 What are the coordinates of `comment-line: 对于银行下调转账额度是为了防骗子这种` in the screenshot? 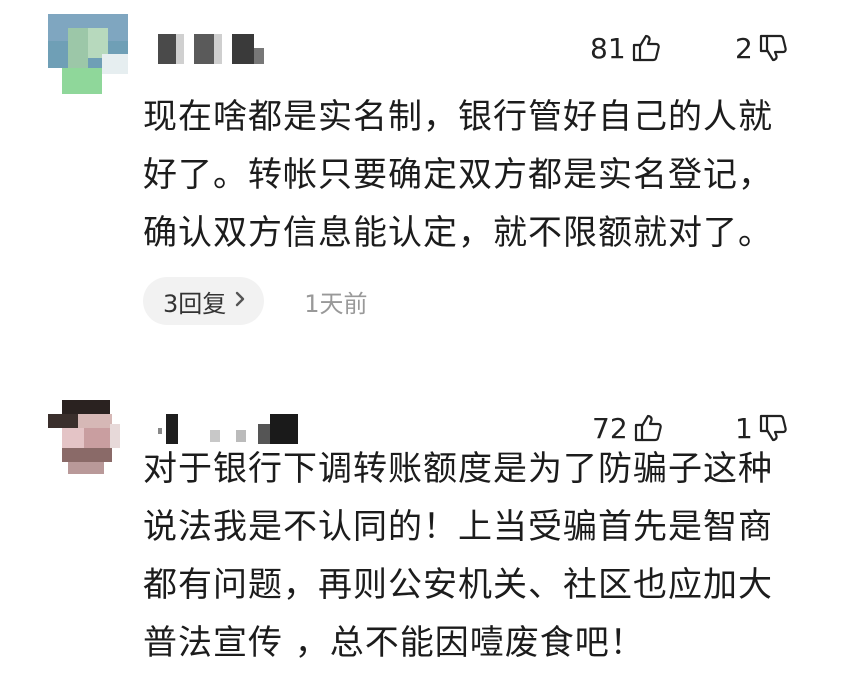 It's located at (458, 469).